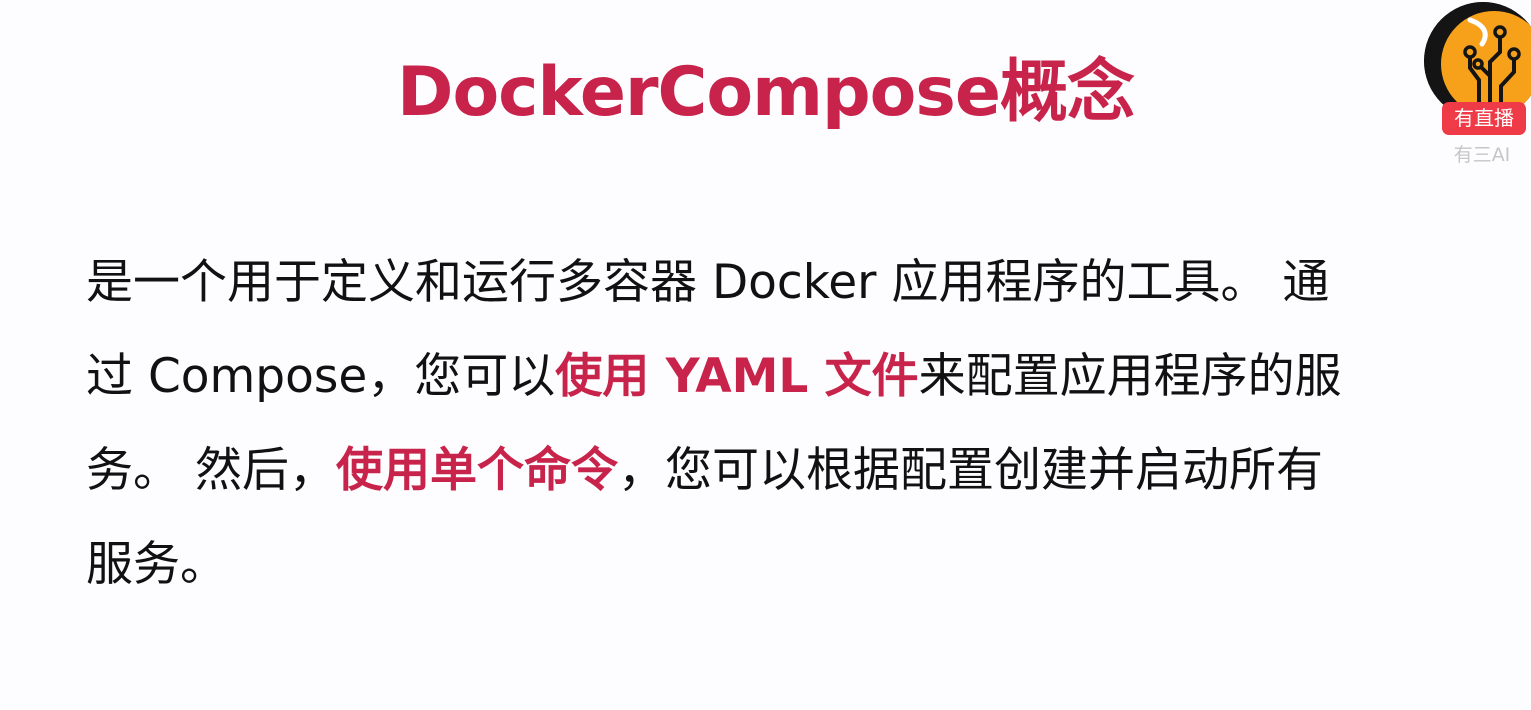 The width and height of the screenshot is (1531, 710). Describe the element at coordinates (1476, 85) in the screenshot. I see `live-channel-badge: 有直播 有三AI` at that location.